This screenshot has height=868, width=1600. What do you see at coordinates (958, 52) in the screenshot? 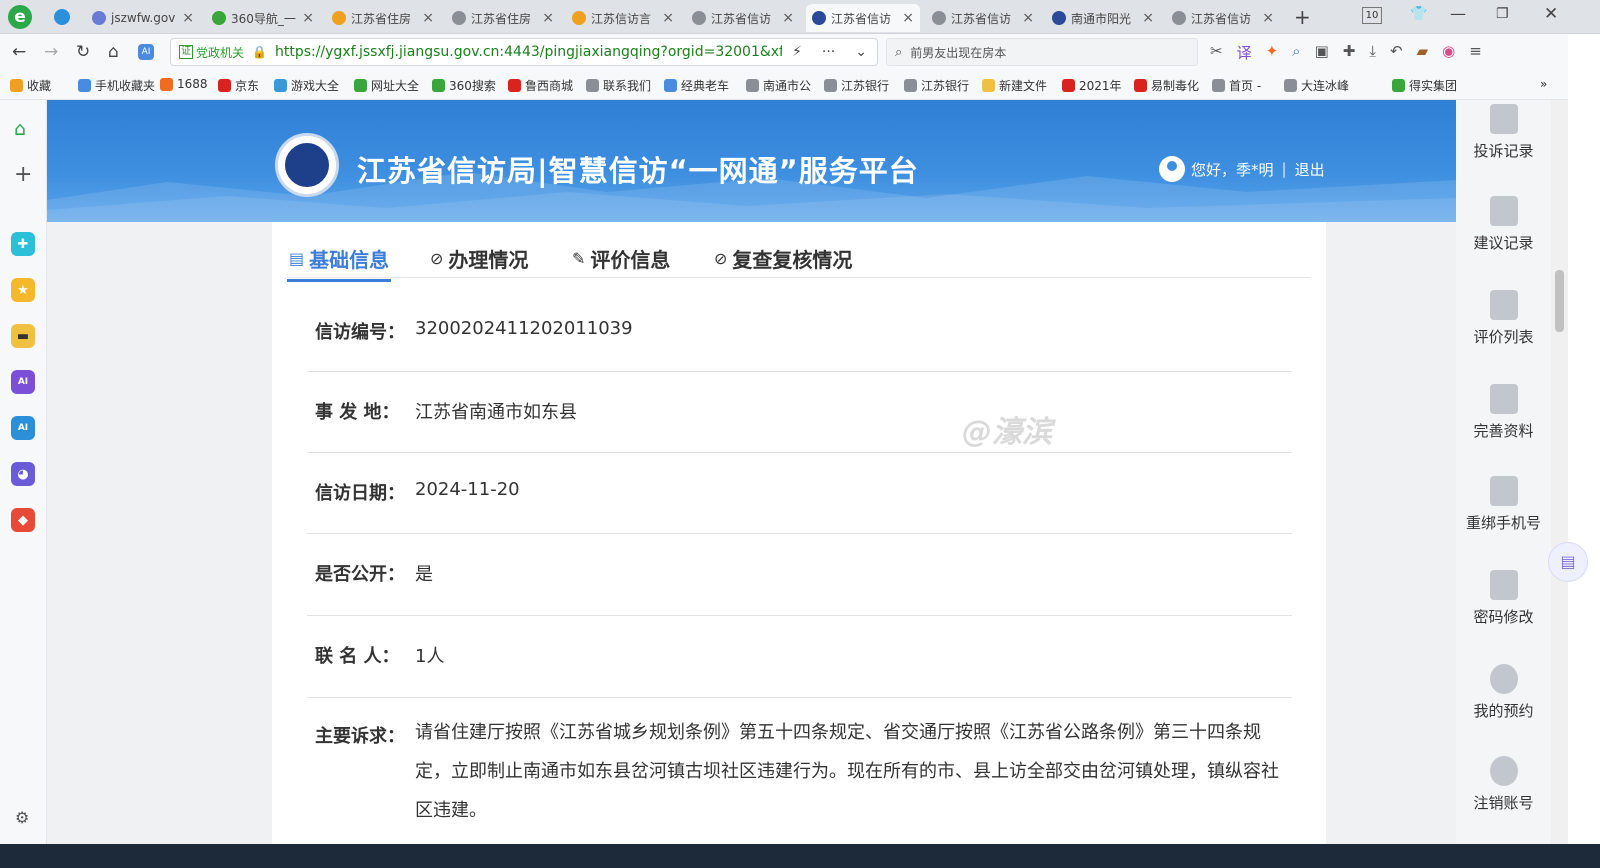
I see `search-text: 前男友出现在房本` at bounding box center [958, 52].